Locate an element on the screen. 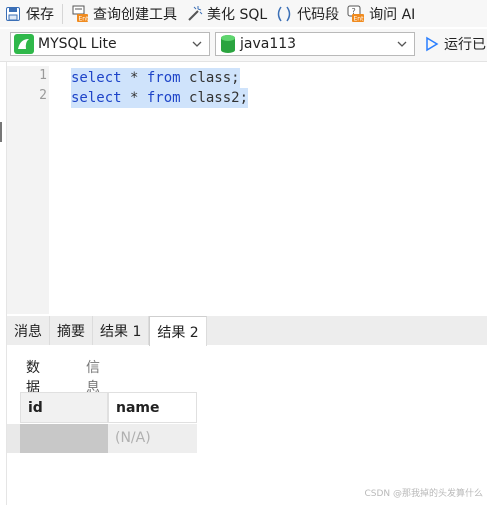 This screenshot has width=487, height=505. query-builder-label: 查询创建工具 is located at coordinates (135, 14).